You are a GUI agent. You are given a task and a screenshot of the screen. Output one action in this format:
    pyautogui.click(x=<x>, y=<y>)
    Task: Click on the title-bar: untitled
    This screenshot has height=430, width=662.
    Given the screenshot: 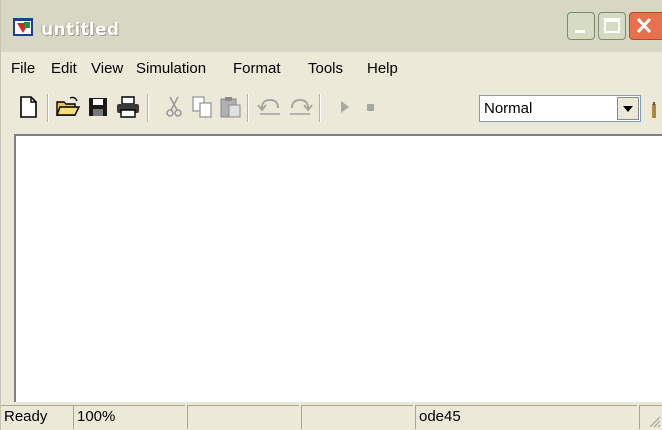 What is the action you would take?
    pyautogui.click(x=331, y=26)
    